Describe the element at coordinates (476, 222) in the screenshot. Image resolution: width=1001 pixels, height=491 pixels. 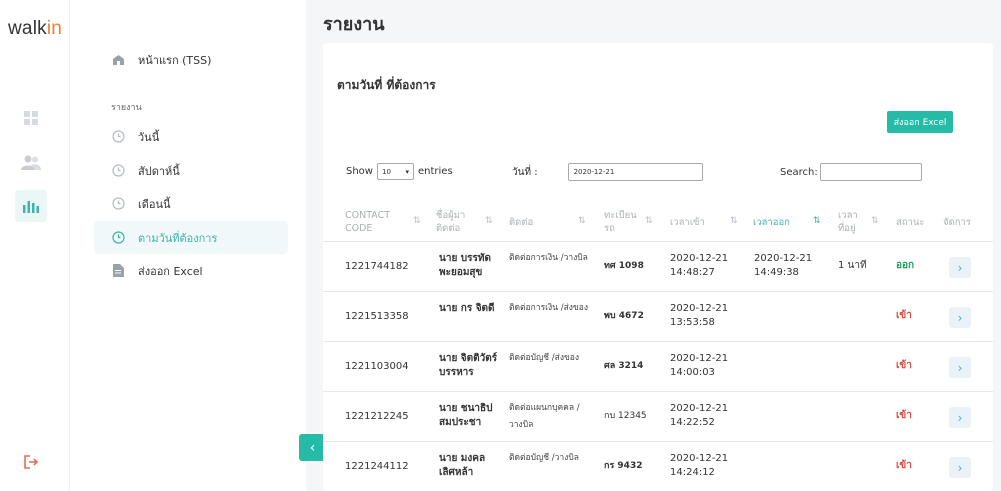
I see `column-header-name: ชื่อผู้มา ติดต่อ ⇅` at that location.